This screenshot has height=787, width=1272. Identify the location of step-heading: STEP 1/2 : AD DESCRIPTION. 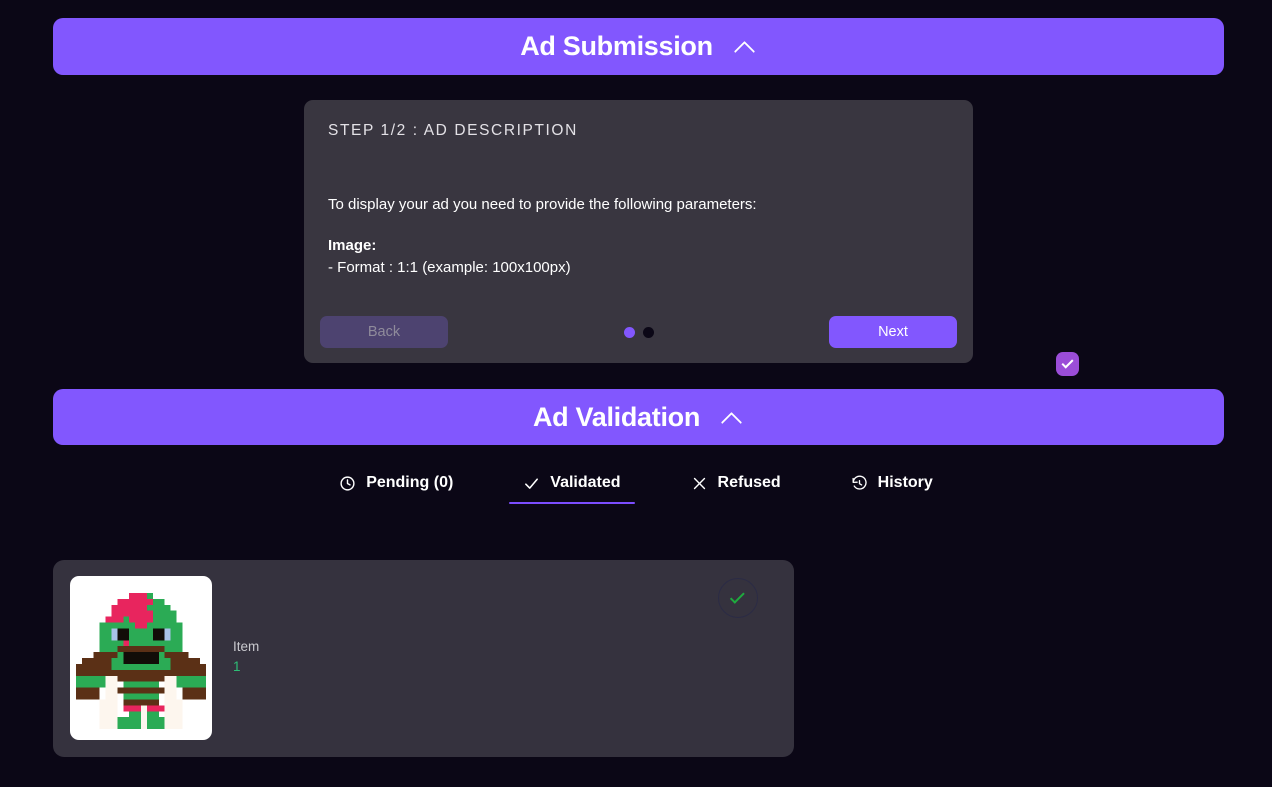
(453, 130).